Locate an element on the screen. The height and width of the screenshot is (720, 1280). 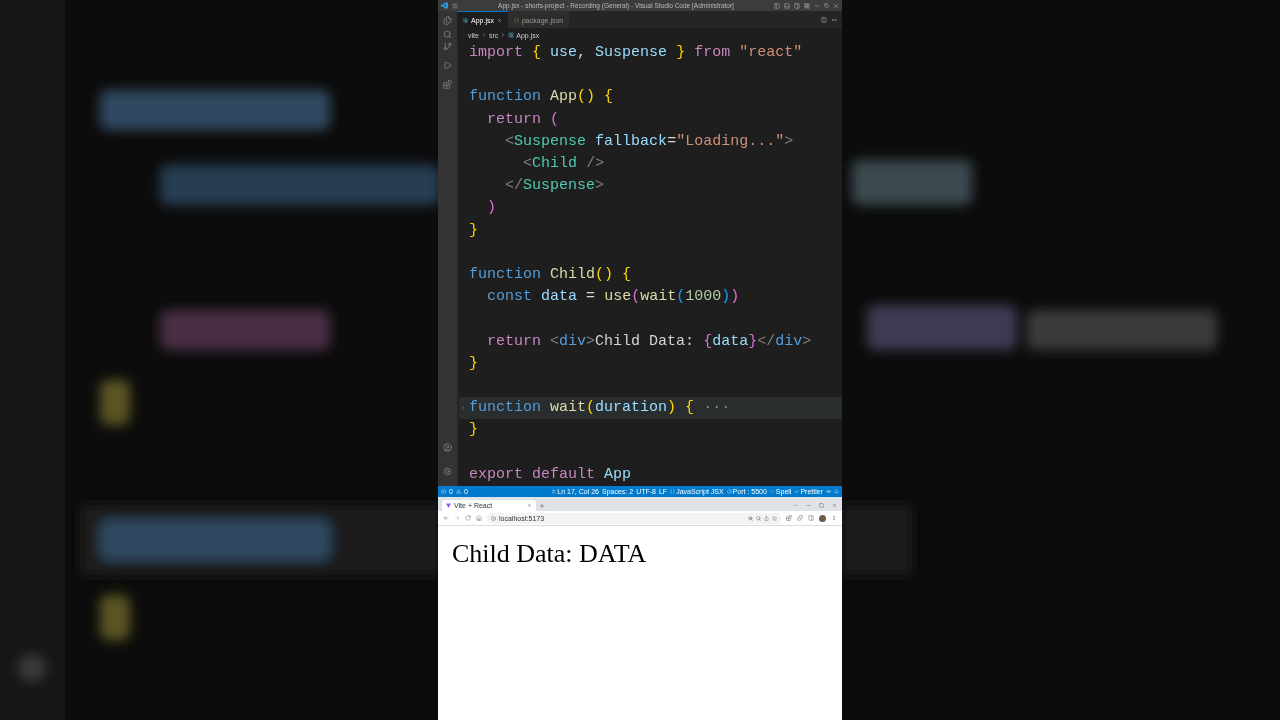
code-line: export default App is located at coordinates (550, 474).